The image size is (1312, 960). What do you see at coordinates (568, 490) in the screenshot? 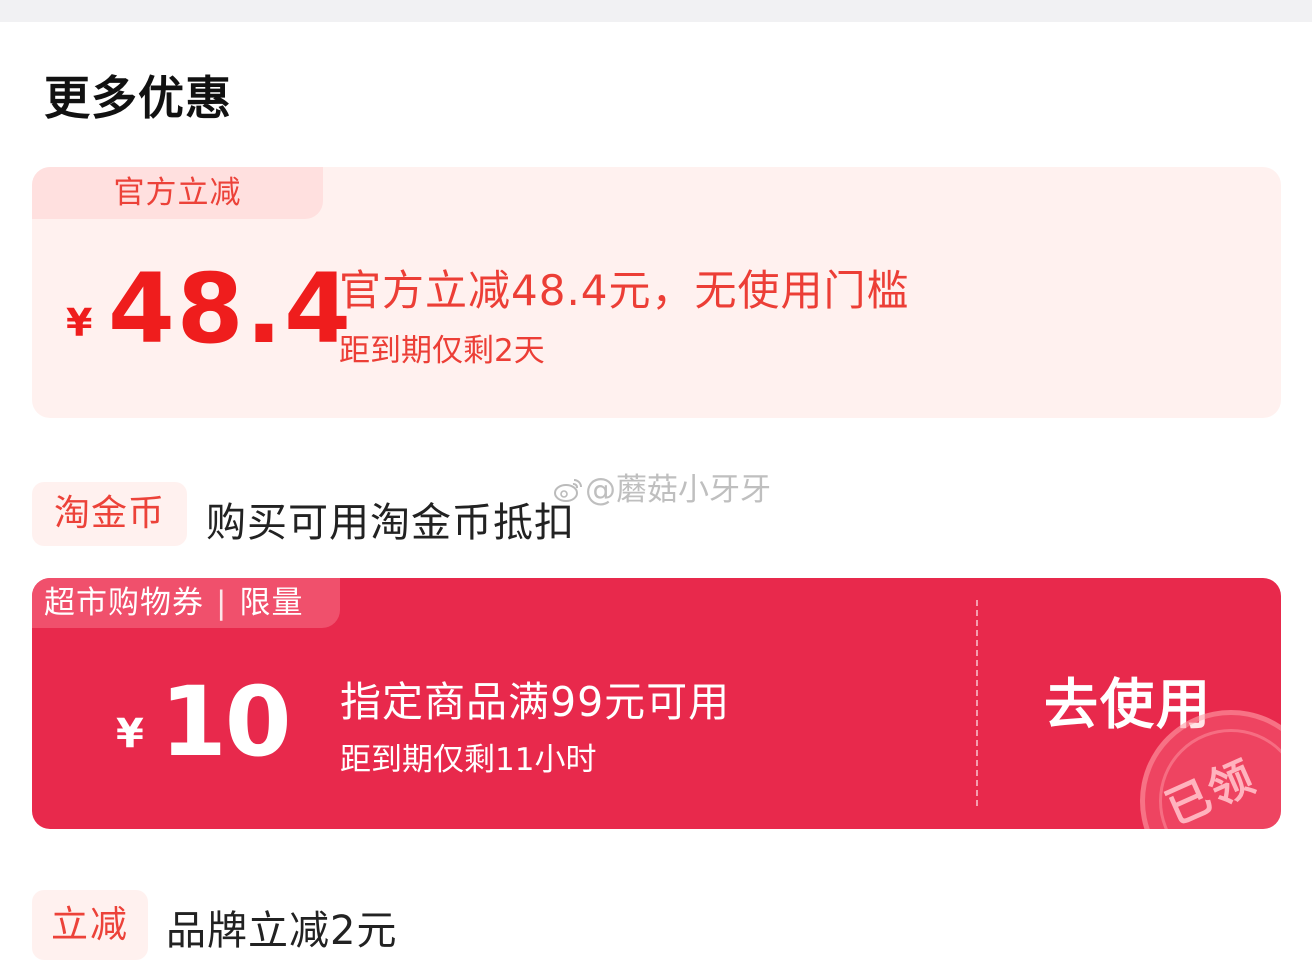
I see `weibo-icon` at bounding box center [568, 490].